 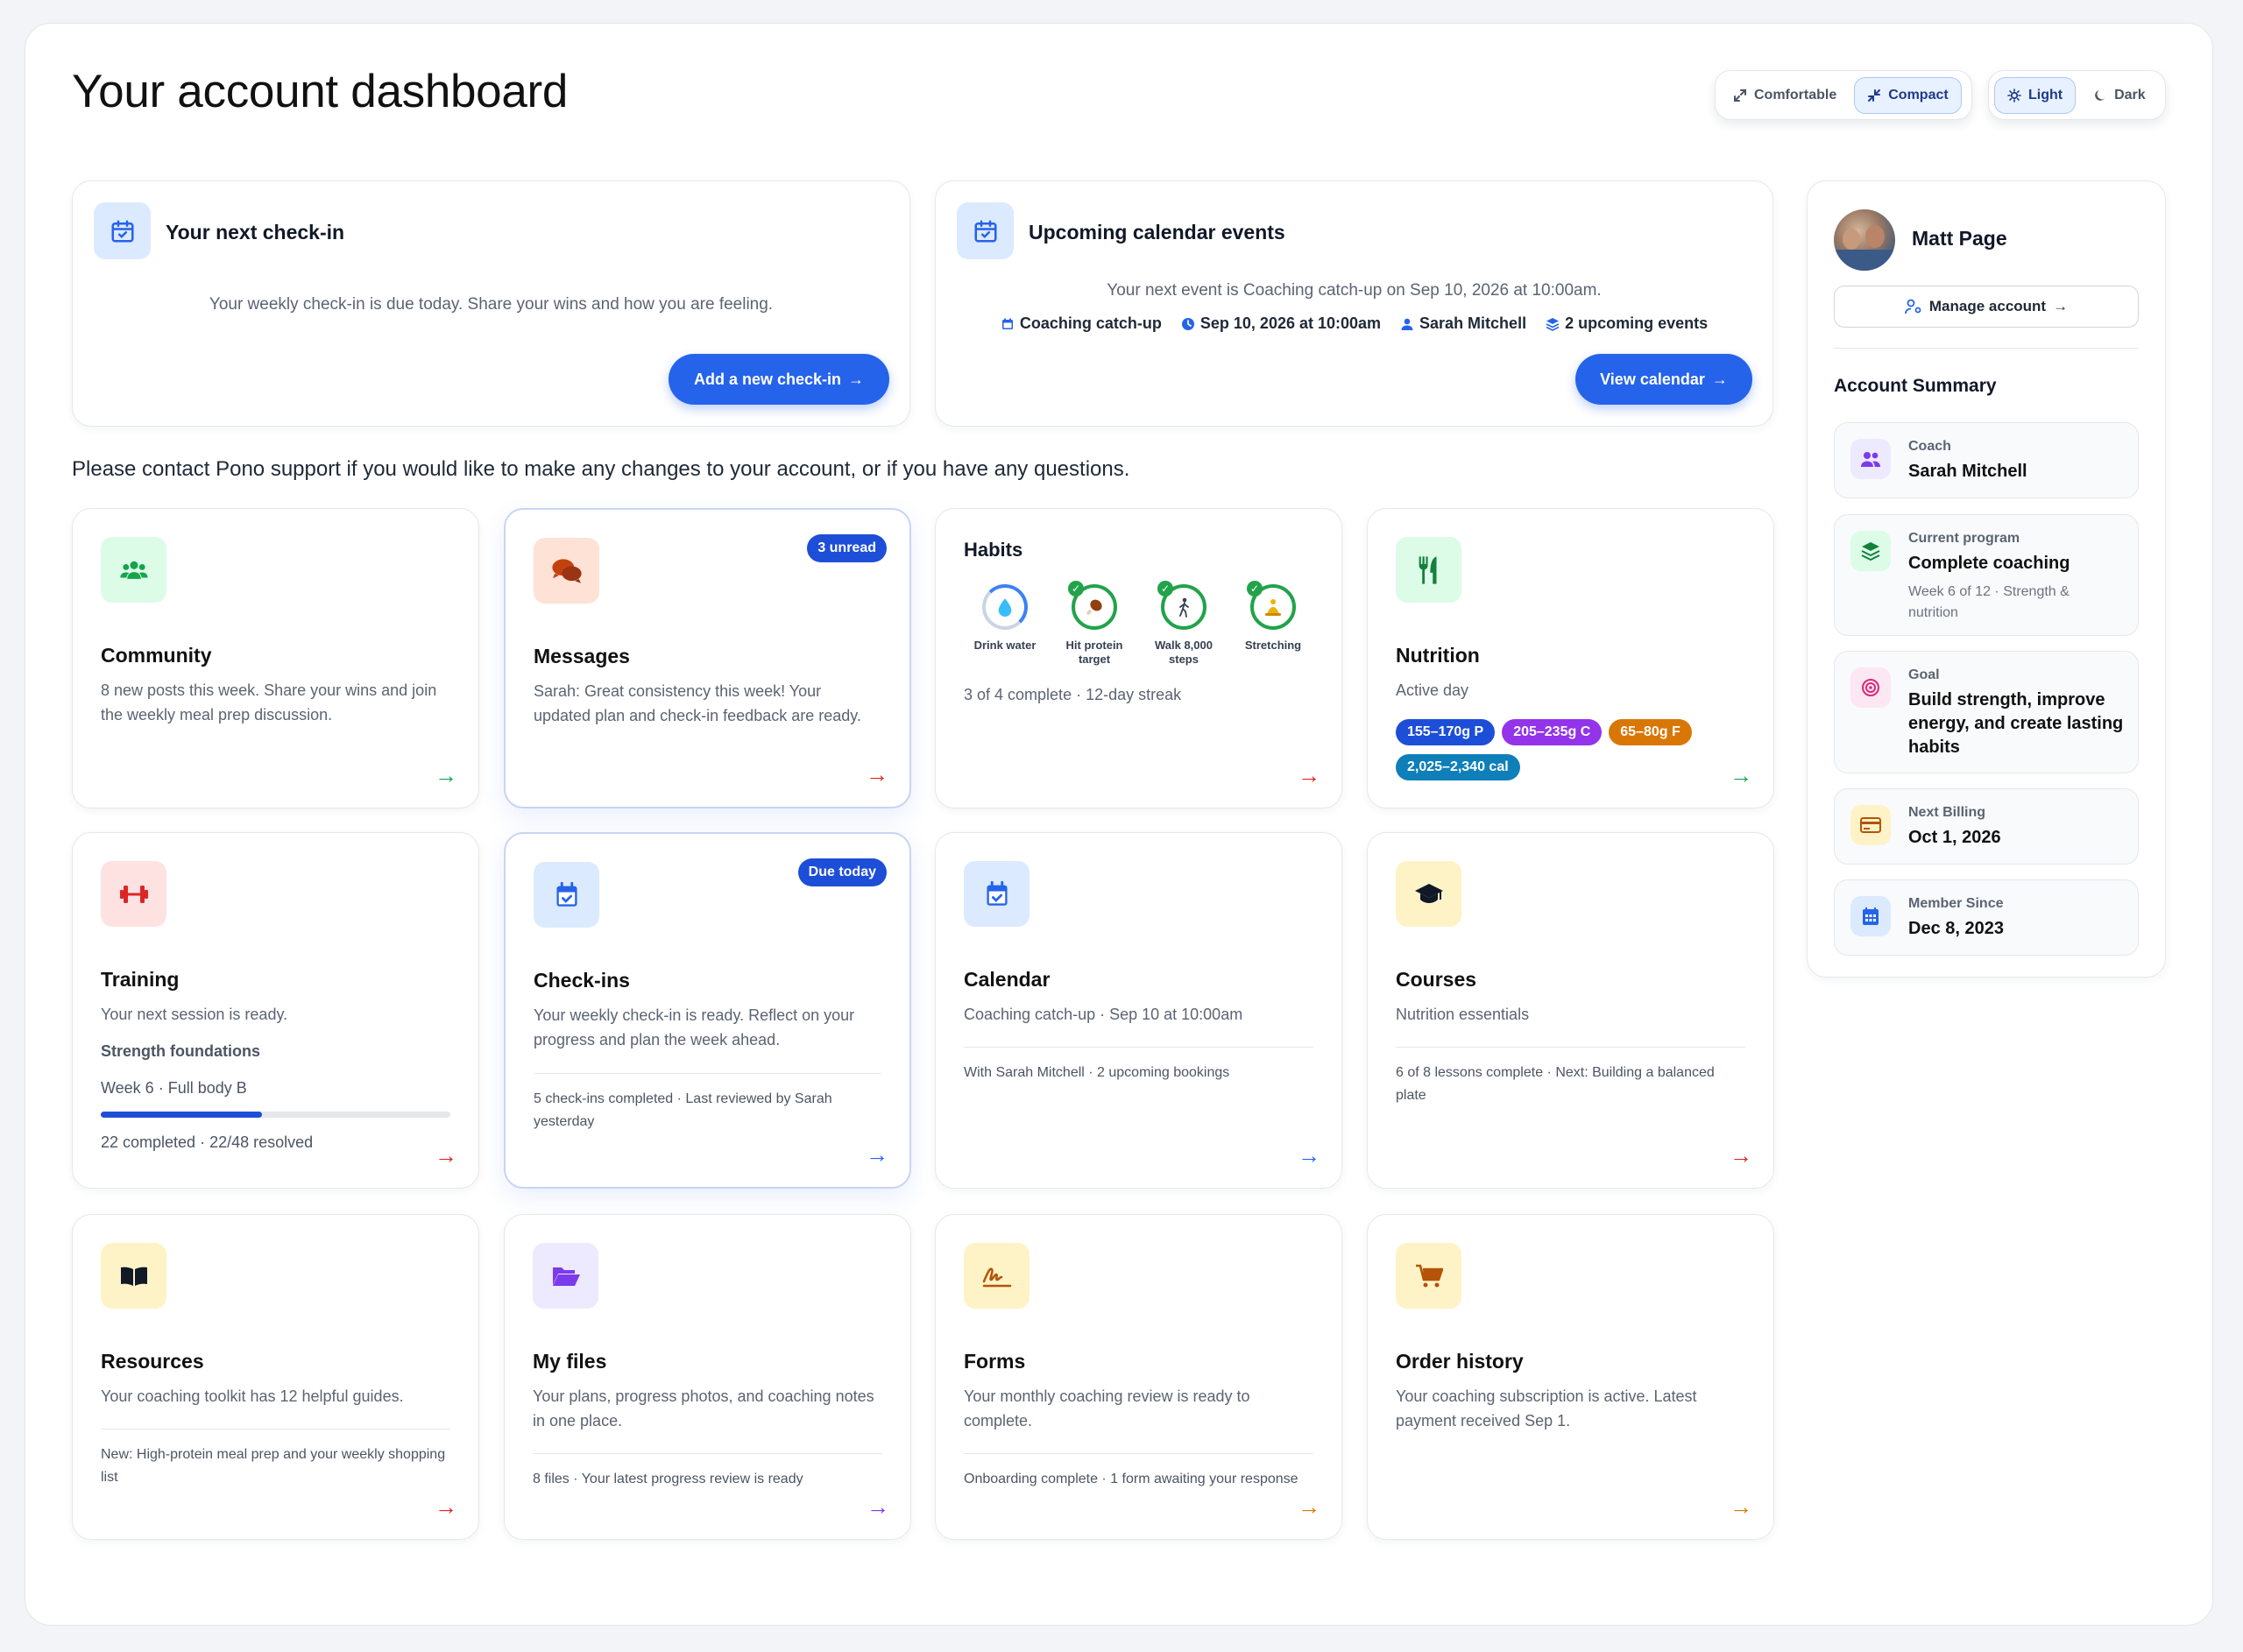 What do you see at coordinates (321, 91) in the screenshot?
I see `page-title: Your account dashboard` at bounding box center [321, 91].